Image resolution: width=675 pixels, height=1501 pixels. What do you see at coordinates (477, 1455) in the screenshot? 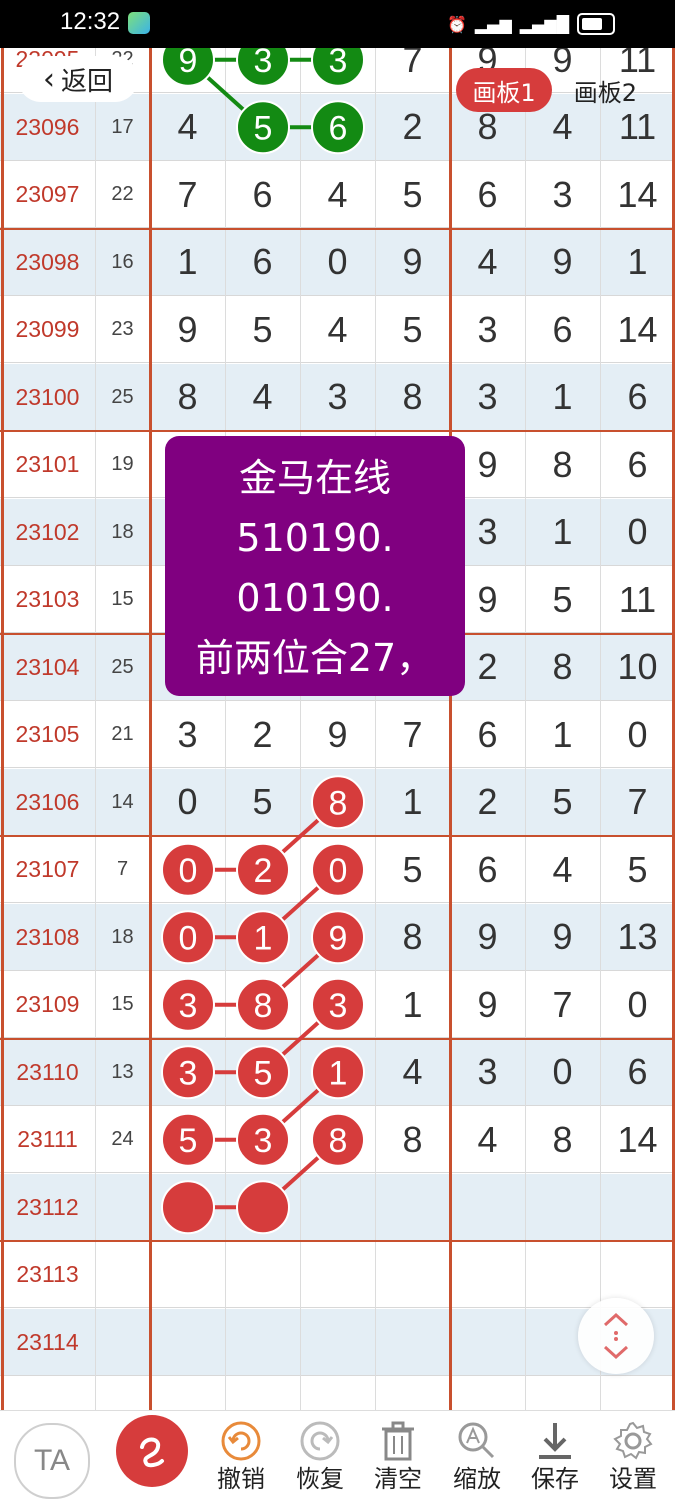
I see `zoom-button: 缩放` at bounding box center [477, 1455].